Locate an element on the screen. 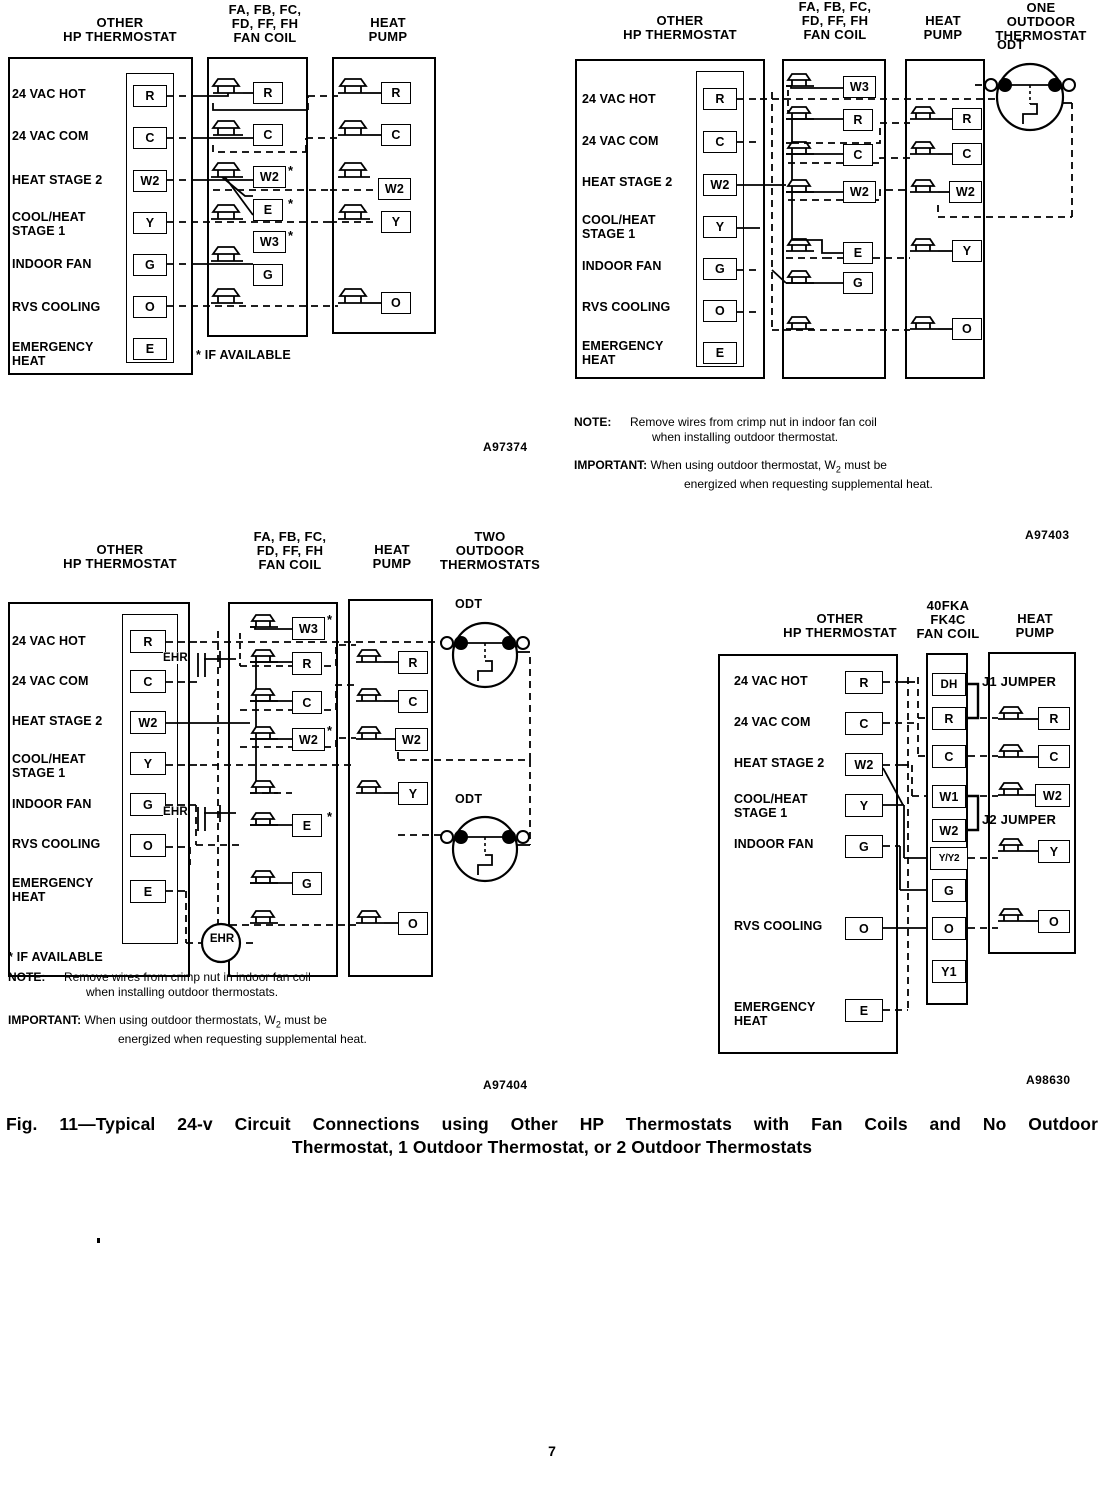 Image resolution: width=1104 pixels, height=1489 pixels. diagram2-heatpump-terminal-Y: Y is located at coordinates (967, 251).